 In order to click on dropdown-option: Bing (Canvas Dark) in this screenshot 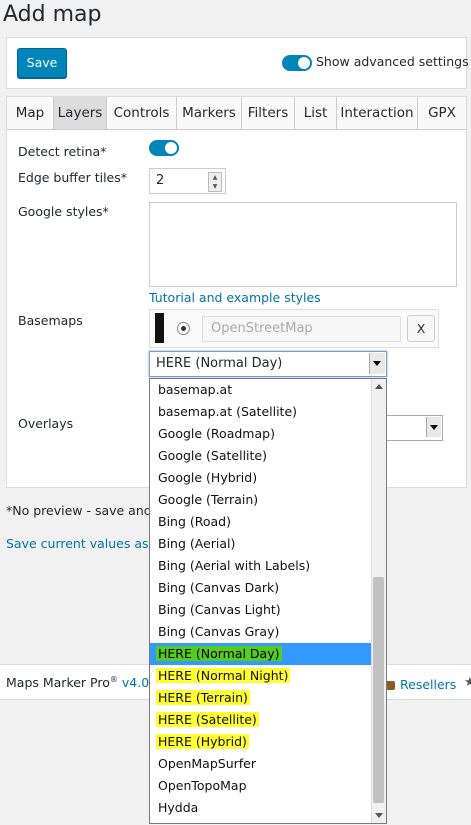, I will do `click(260, 588)`.